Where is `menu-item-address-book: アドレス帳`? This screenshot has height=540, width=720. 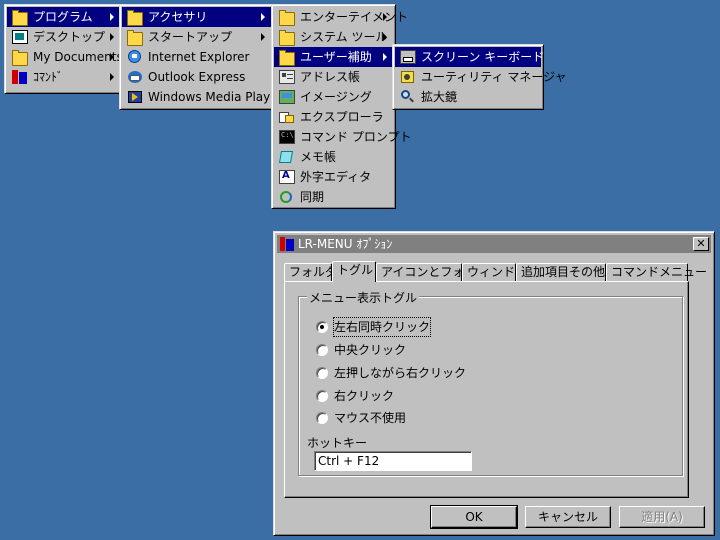
menu-item-address-book: アドレス帳 is located at coordinates (333, 77).